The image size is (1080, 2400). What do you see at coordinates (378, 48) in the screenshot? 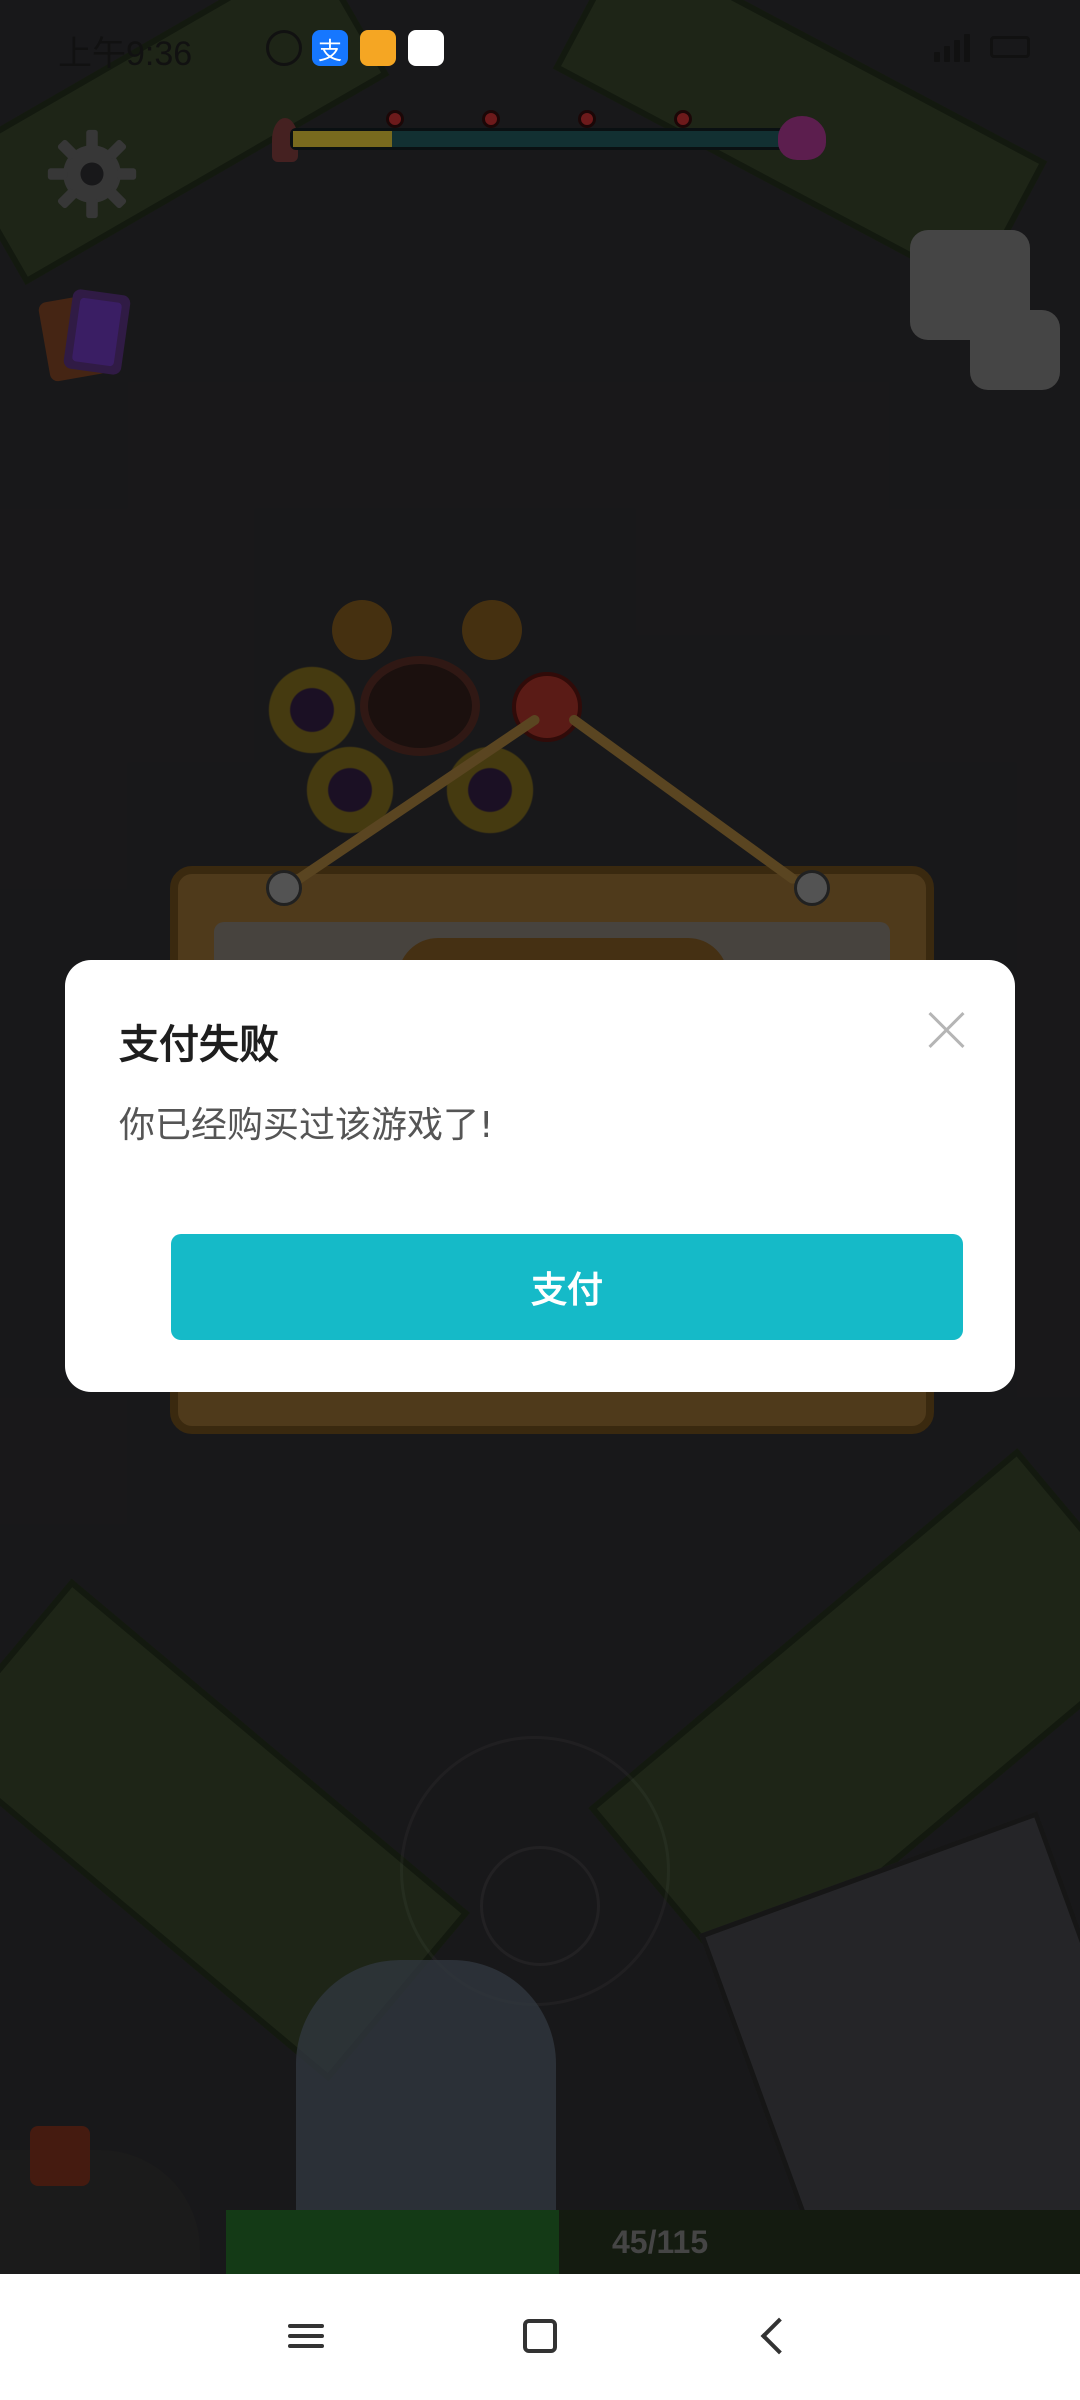
I see `notes-icon` at bounding box center [378, 48].